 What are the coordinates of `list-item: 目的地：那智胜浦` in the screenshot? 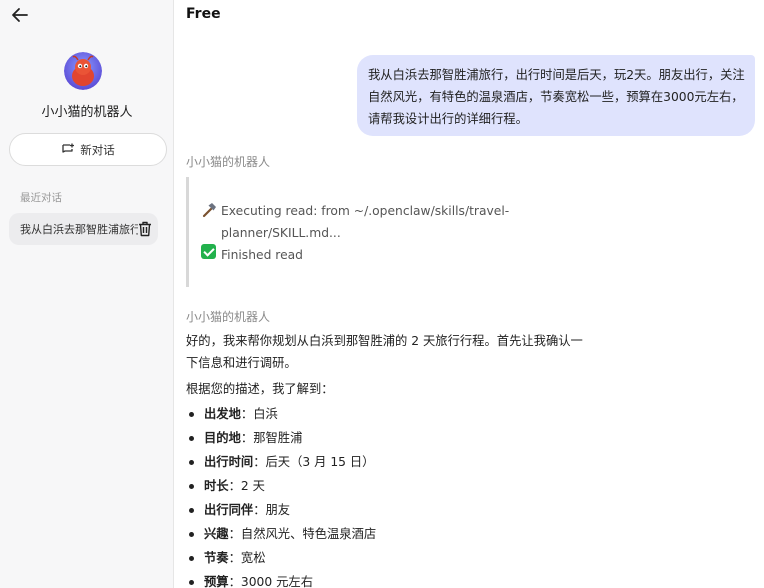 It's located at (386, 438).